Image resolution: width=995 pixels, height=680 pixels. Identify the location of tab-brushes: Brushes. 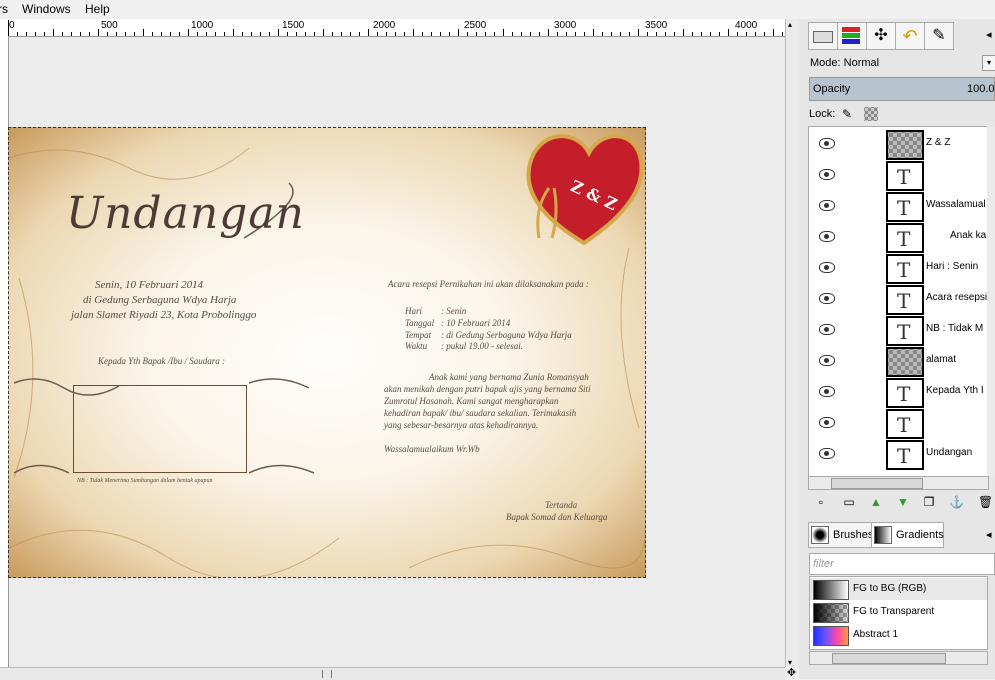
(841, 535).